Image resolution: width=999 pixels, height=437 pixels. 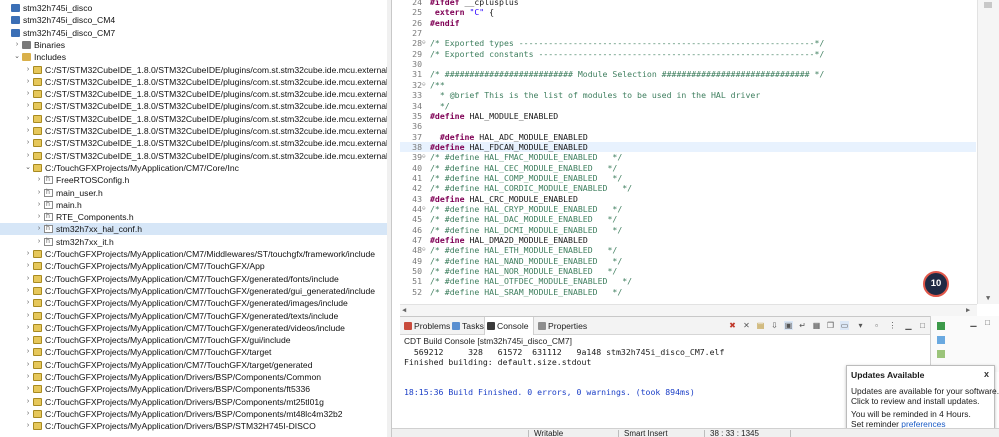 I want to click on editor-scroll-thumb, so click(x=988, y=5).